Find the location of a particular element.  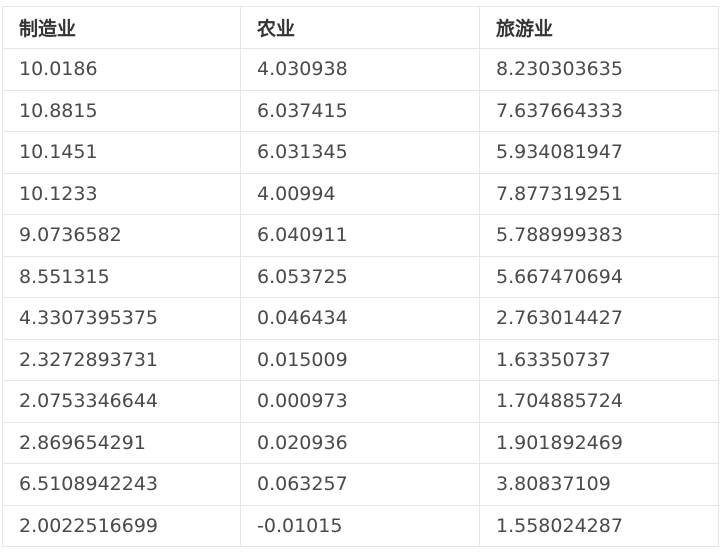

cell-agriculture: 0.015009 is located at coordinates (360, 359).